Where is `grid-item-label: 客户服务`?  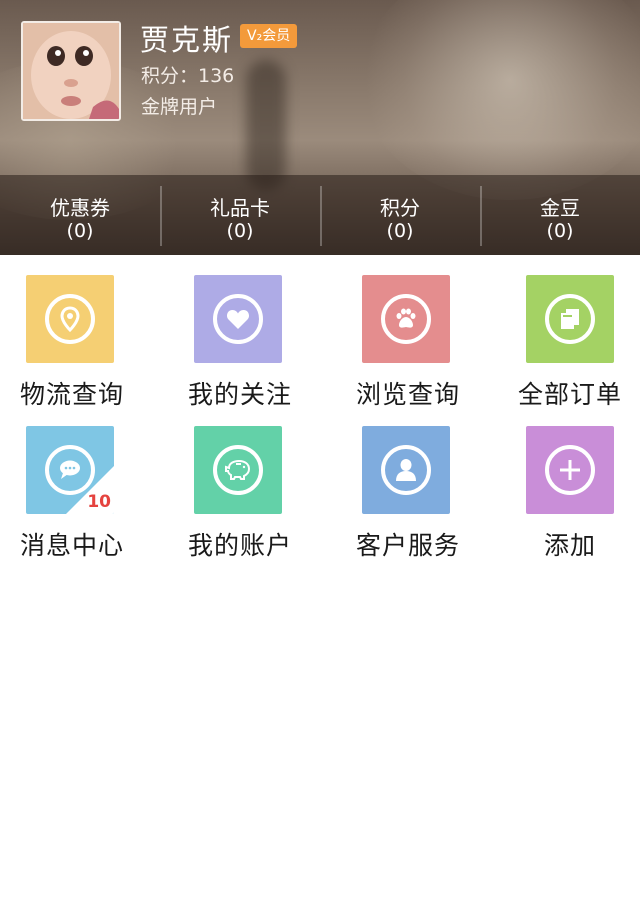 grid-item-label: 客户服务 is located at coordinates (407, 545).